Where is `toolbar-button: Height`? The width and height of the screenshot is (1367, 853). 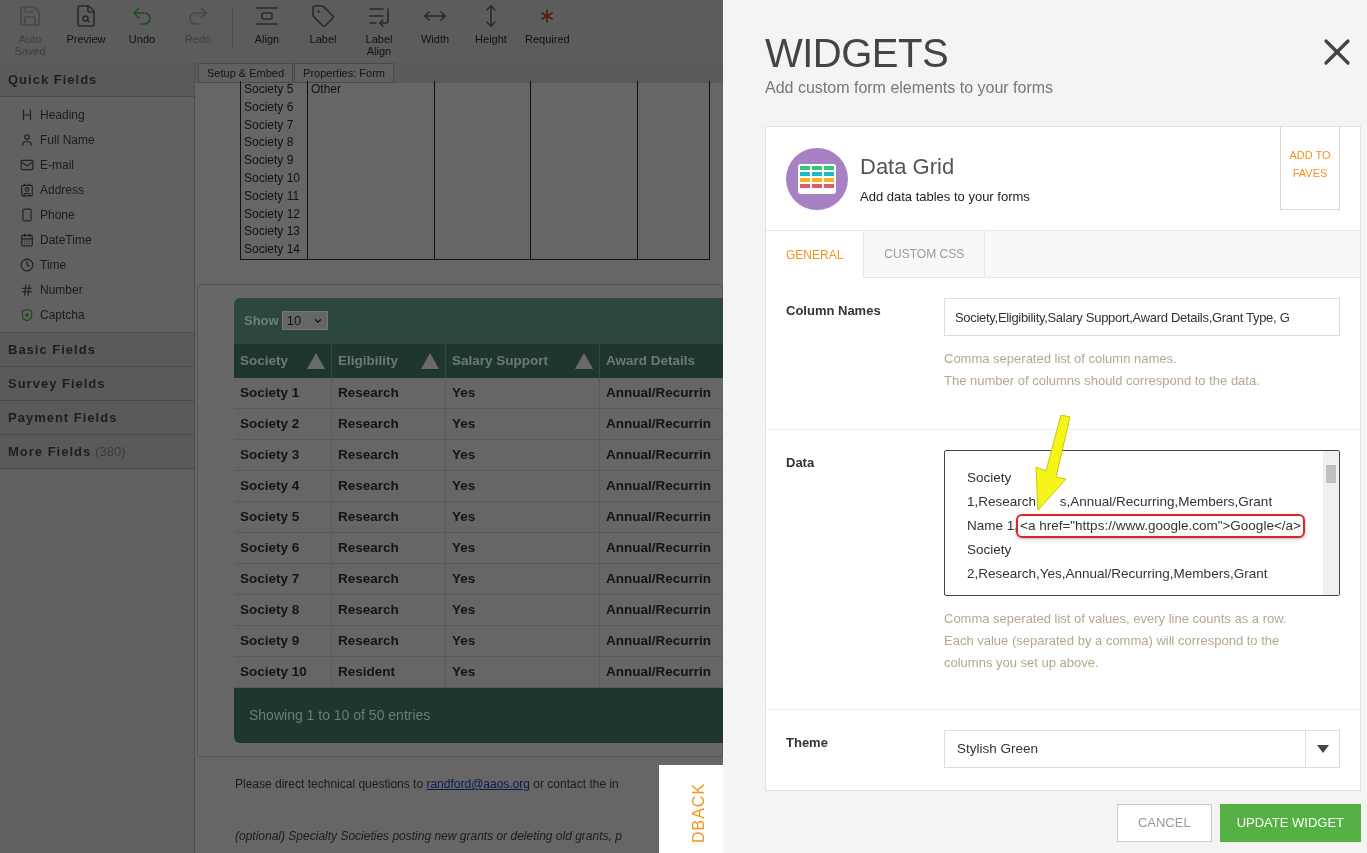
toolbar-button: Height is located at coordinates (491, 24).